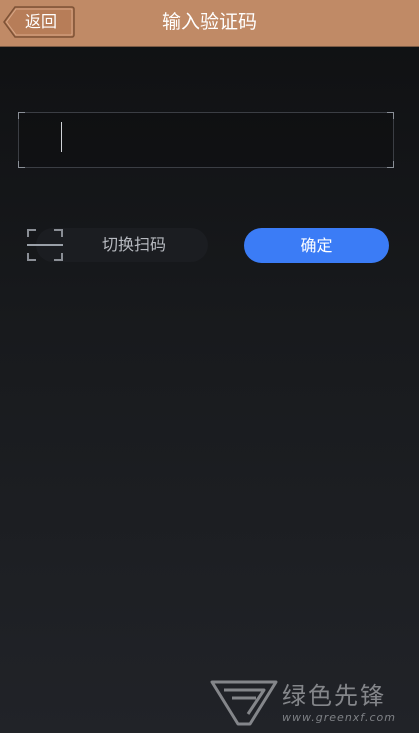 The width and height of the screenshot is (419, 733). I want to click on switch-scan-button: 切换扫码, so click(117, 245).